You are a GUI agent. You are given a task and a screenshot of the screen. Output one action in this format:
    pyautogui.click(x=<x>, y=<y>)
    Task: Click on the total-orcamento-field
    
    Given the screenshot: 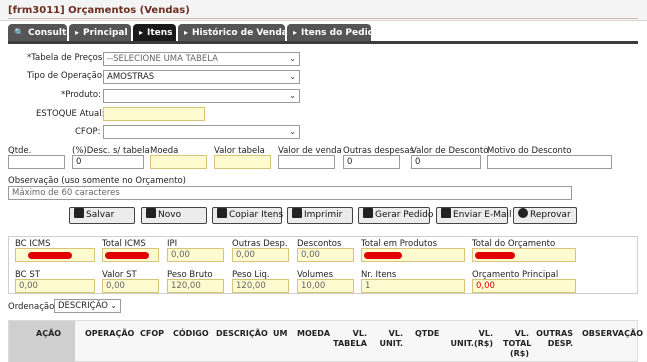 What is the action you would take?
    pyautogui.click(x=524, y=255)
    